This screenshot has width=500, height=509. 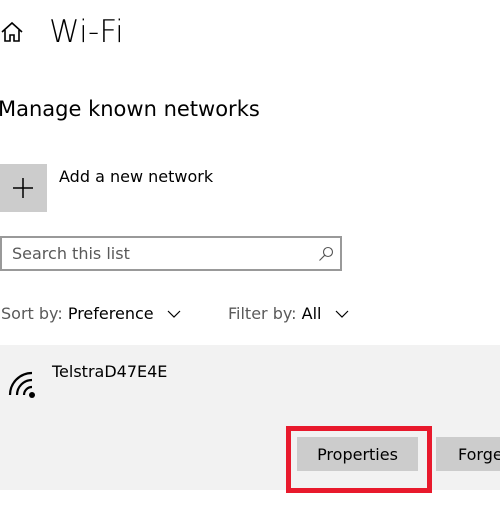 I want to click on filter-label: Filter by:, so click(x=262, y=313).